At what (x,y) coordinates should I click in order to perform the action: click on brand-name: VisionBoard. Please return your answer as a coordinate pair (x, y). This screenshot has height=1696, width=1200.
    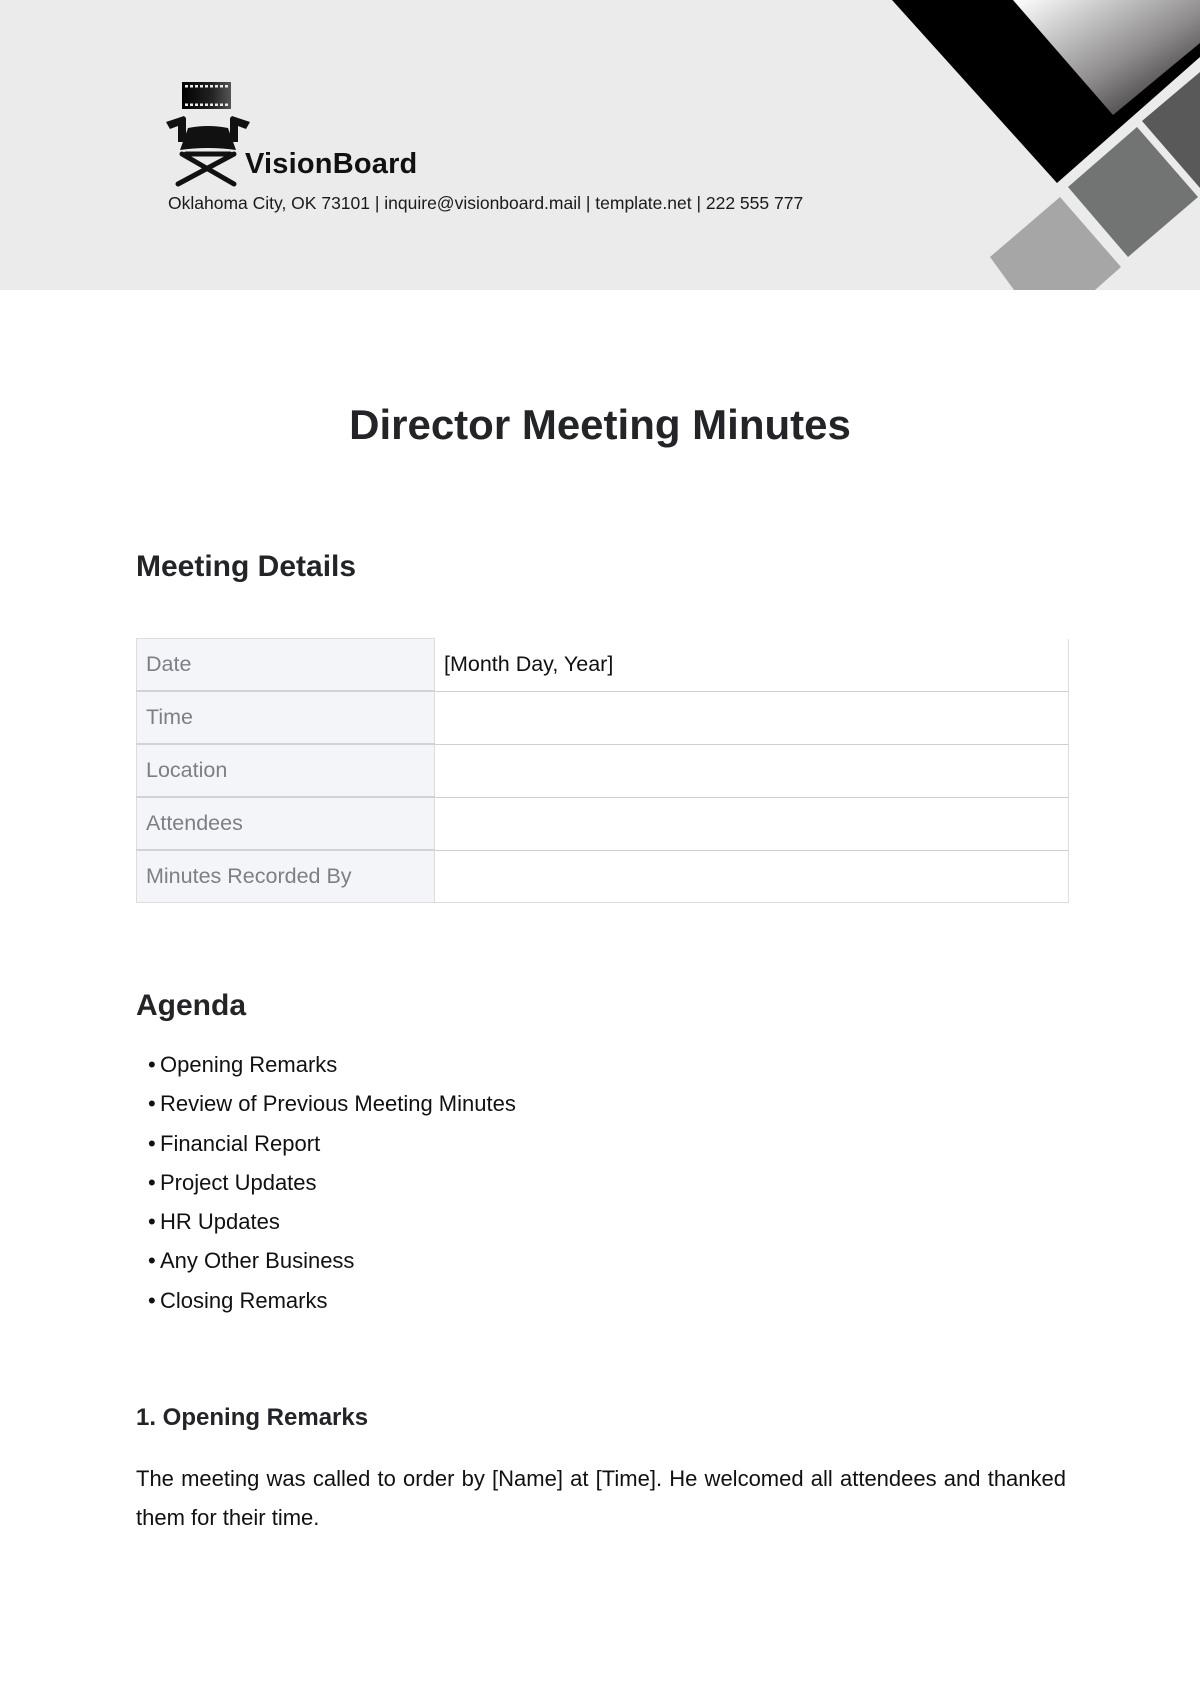
    Looking at the image, I should click on (331, 164).